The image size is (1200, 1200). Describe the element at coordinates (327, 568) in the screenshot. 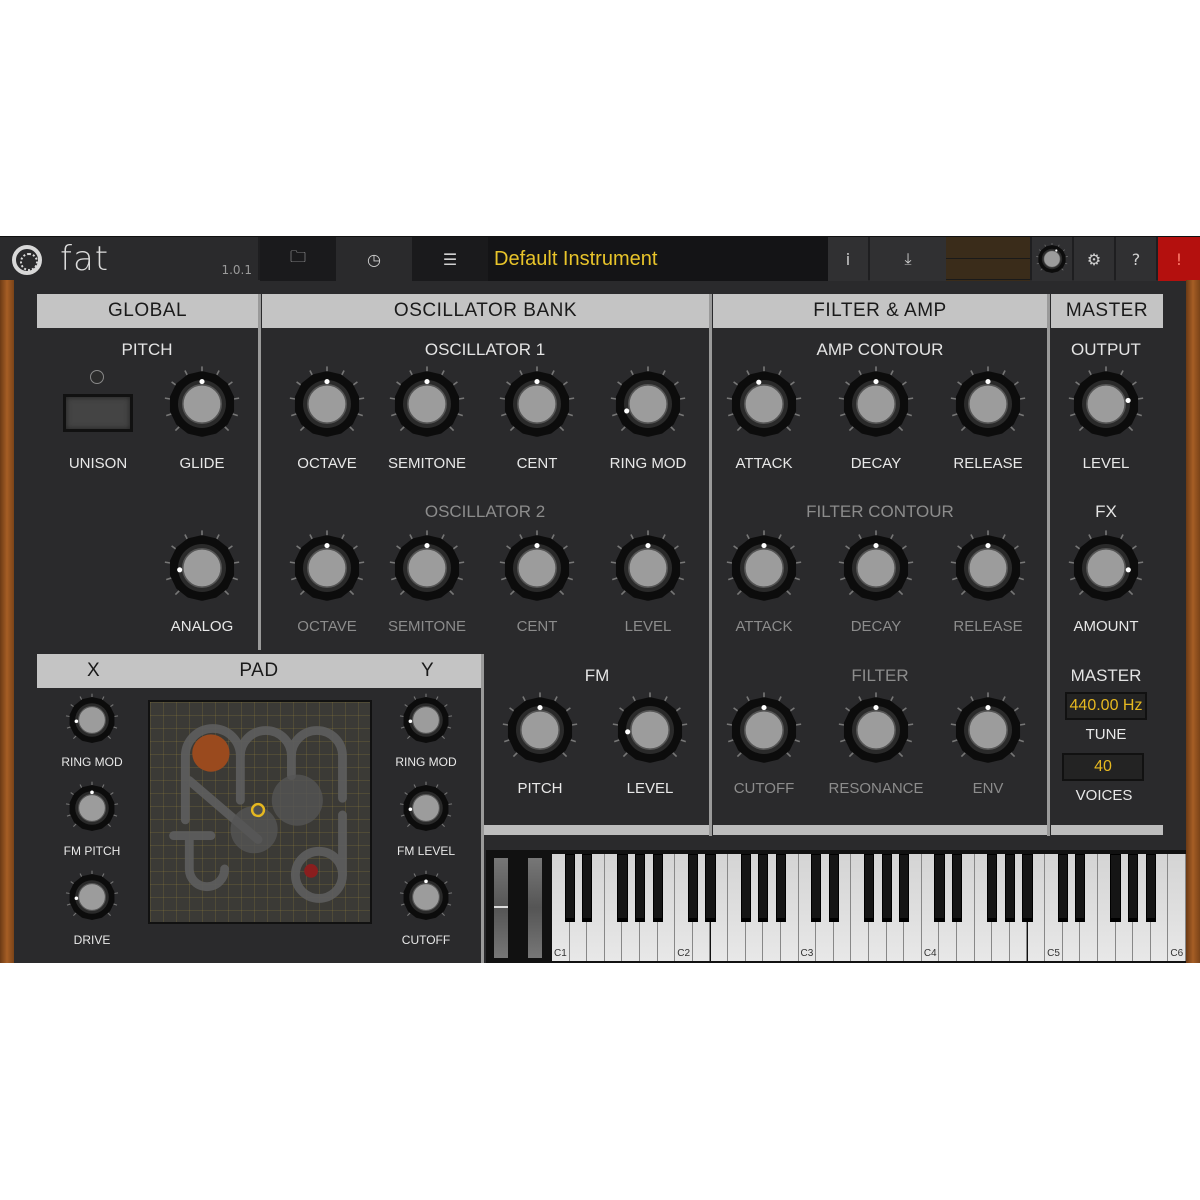

I see `osc2-octave-knob` at that location.